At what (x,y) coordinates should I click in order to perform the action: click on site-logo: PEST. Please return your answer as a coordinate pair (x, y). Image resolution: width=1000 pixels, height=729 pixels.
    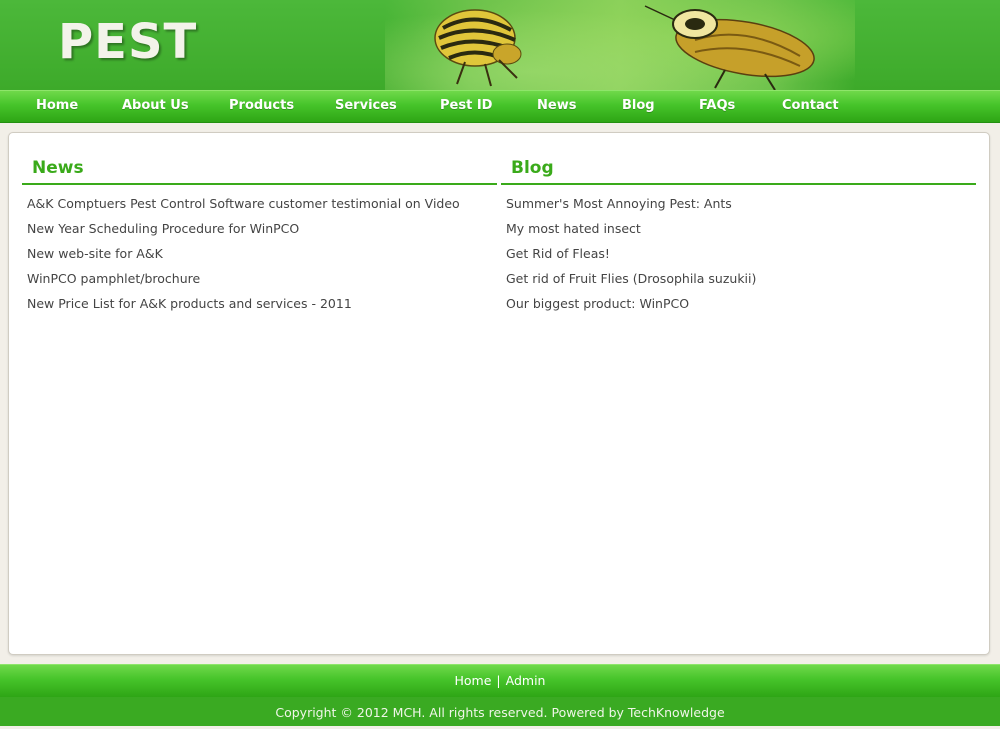
    Looking at the image, I should click on (127, 42).